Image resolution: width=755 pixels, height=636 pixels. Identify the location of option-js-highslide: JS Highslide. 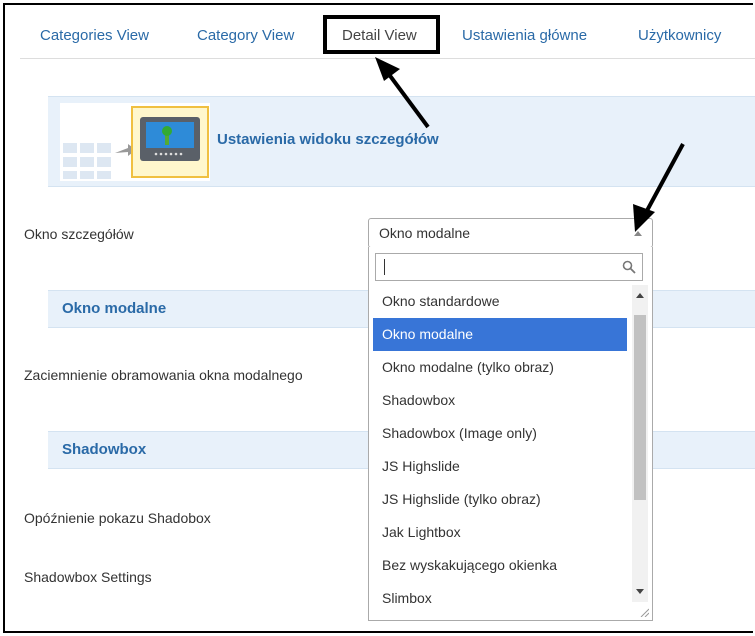
(500, 466).